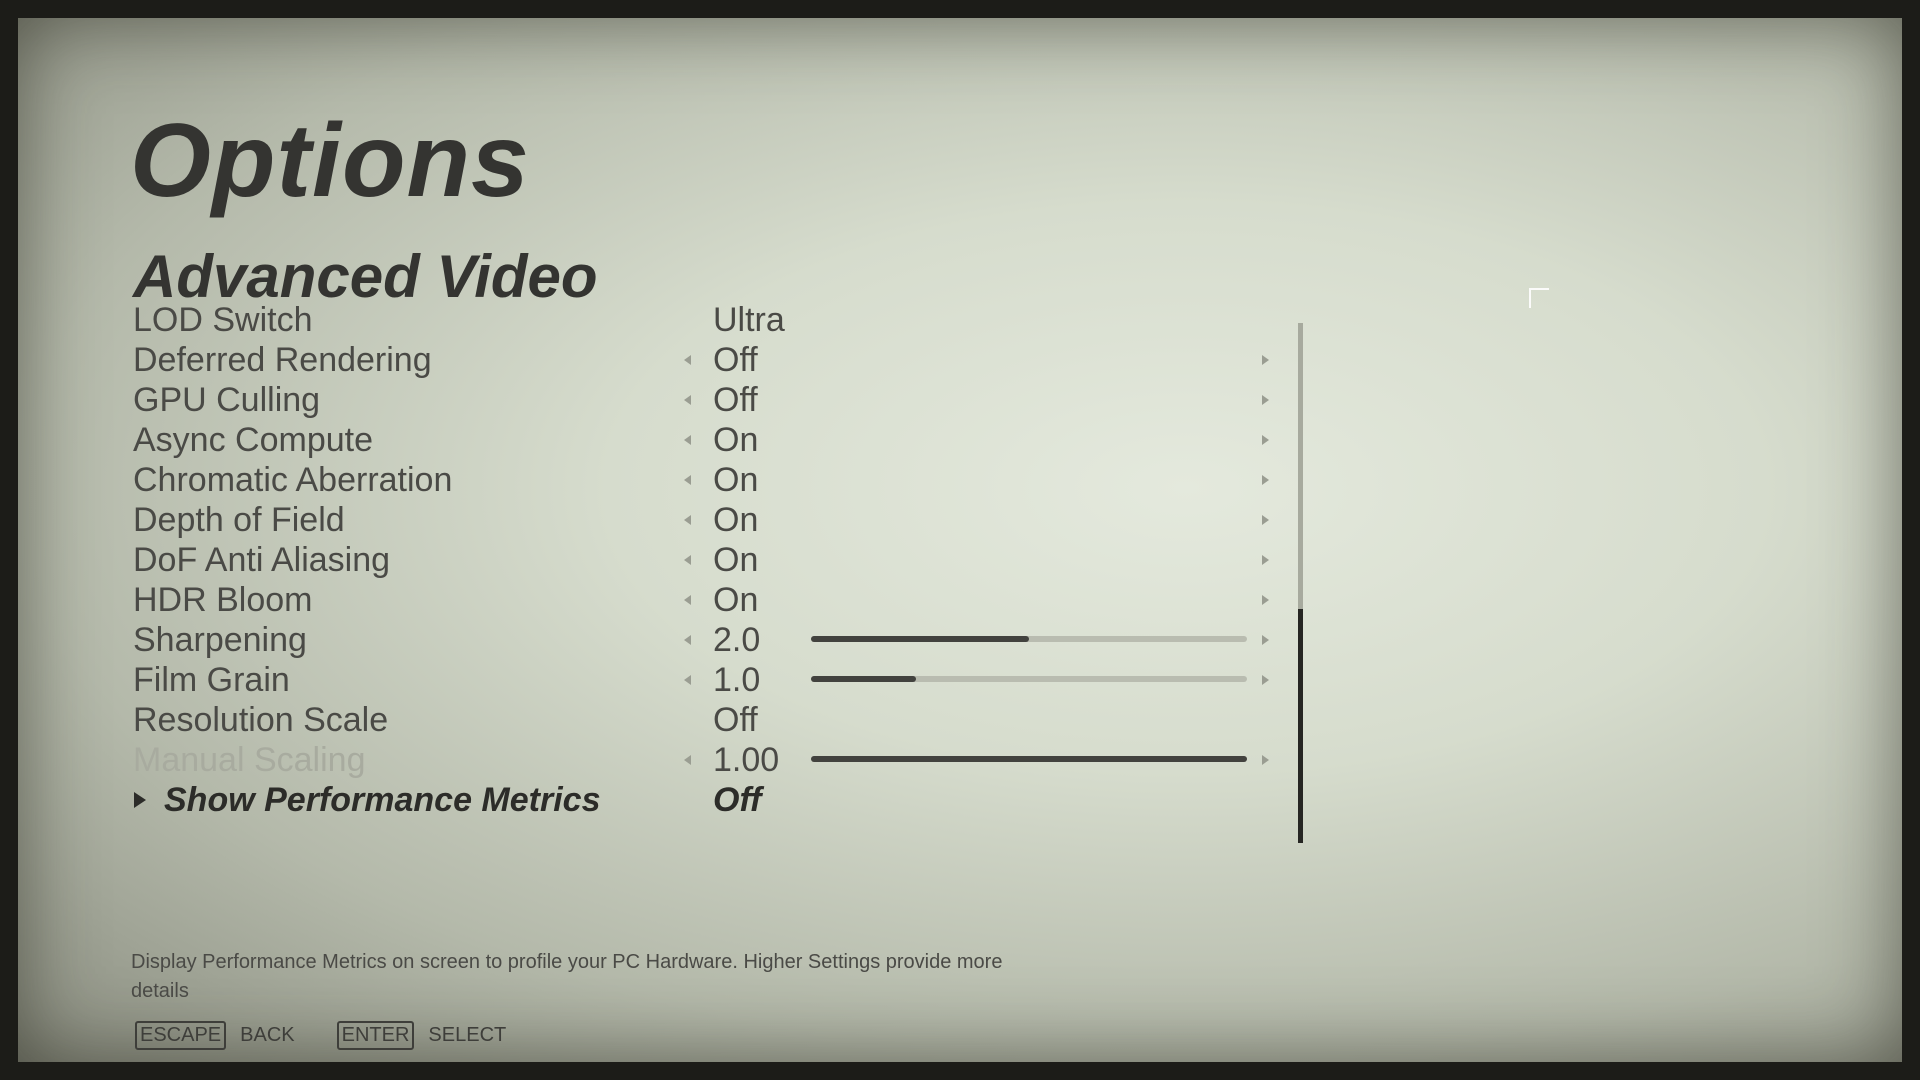 The image size is (1920, 1080). I want to click on setting-row: Show Performance Metrics Off, so click(668, 800).